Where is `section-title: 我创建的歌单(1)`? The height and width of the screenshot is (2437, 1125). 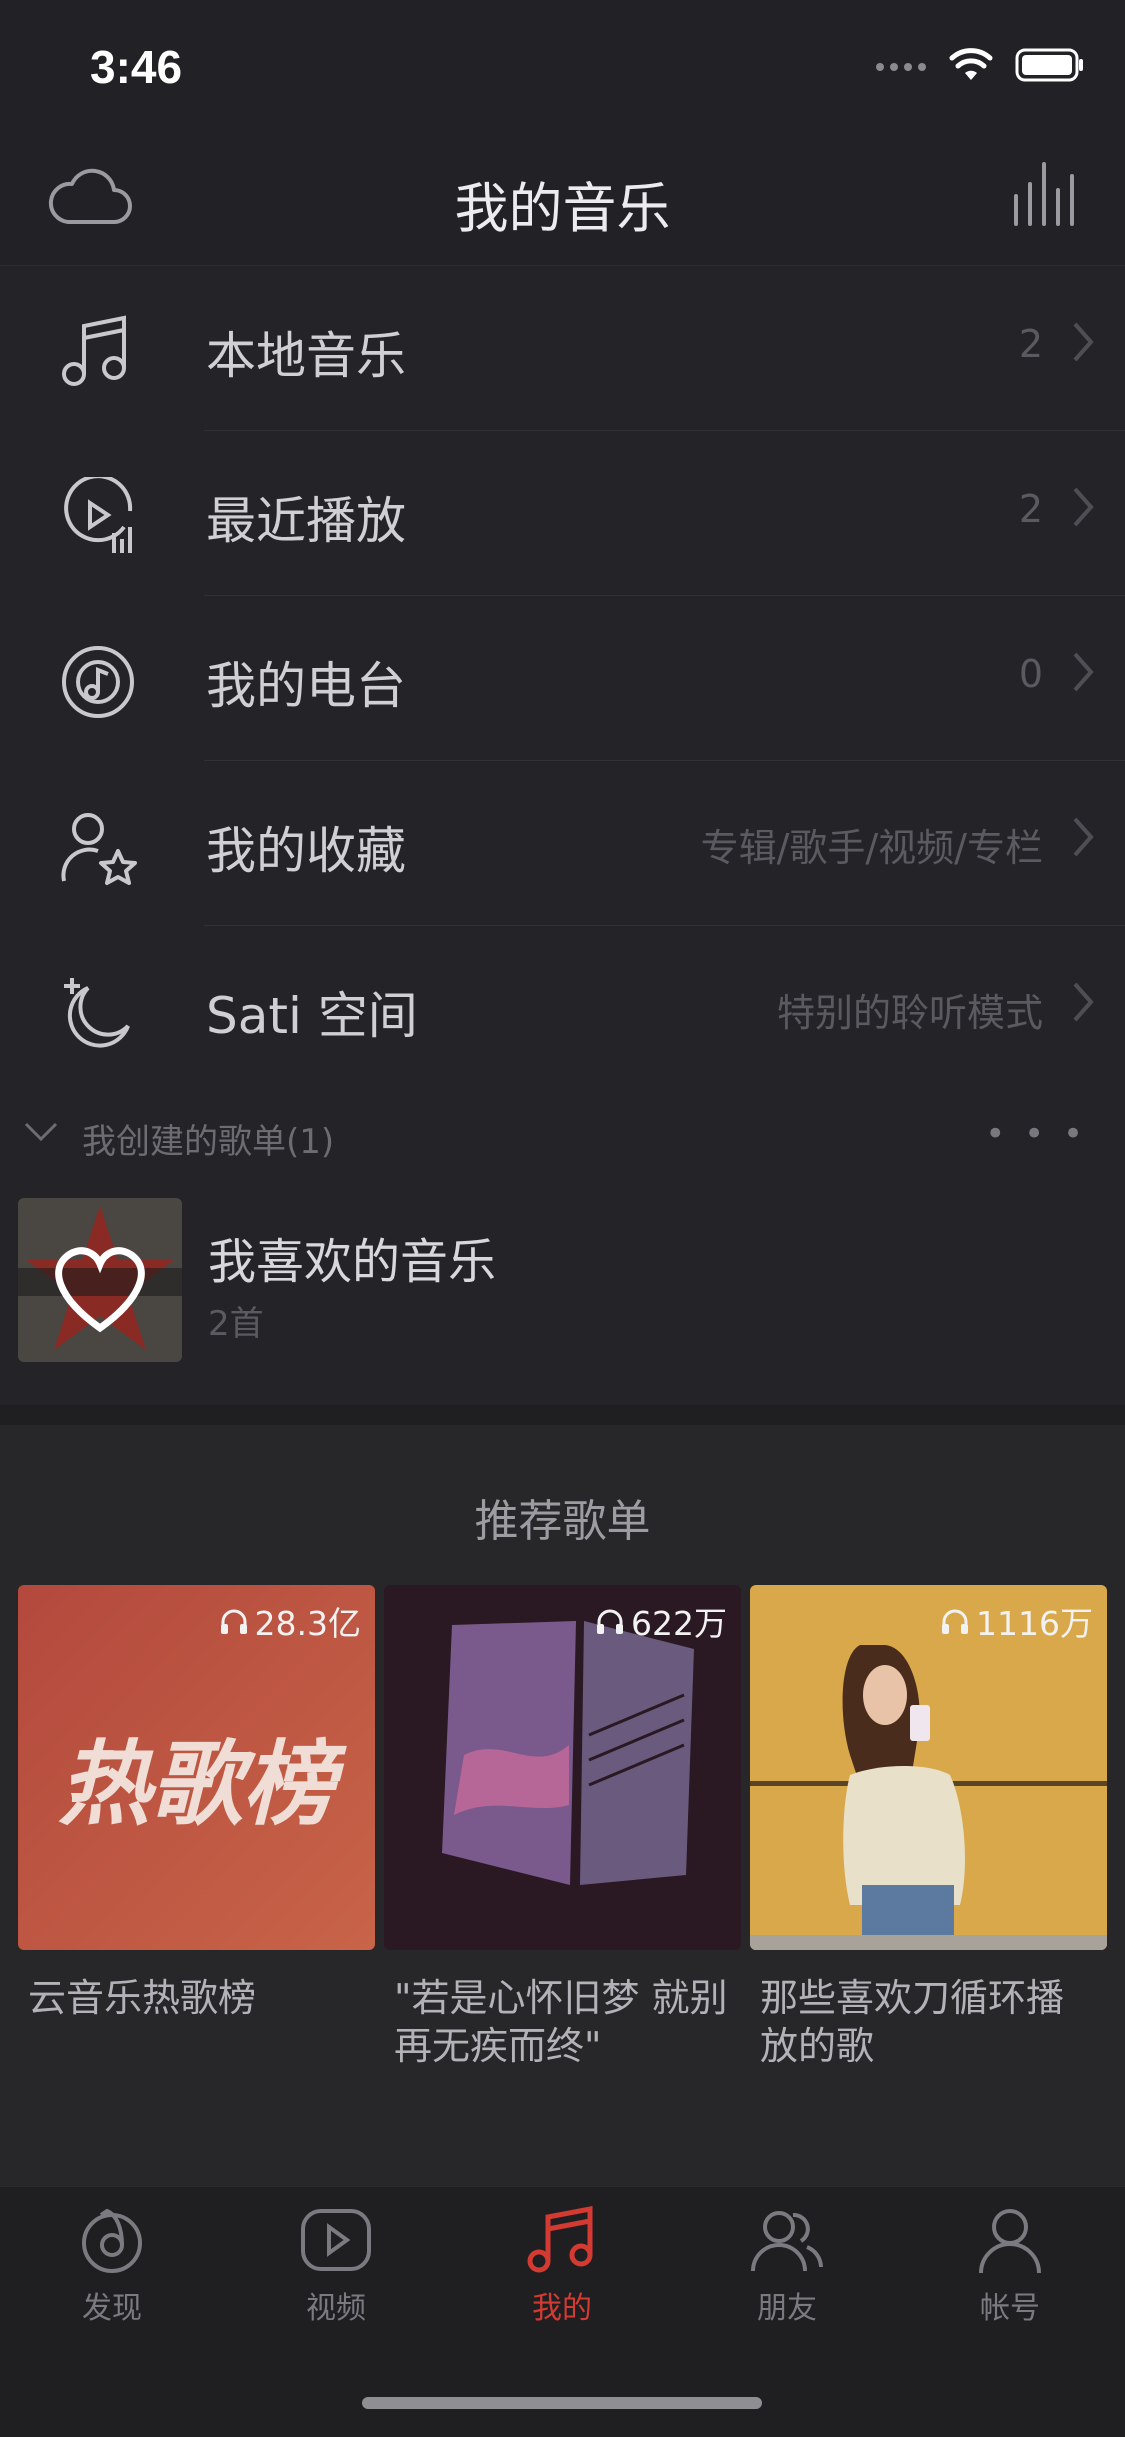
section-title: 我创建的歌单(1) is located at coordinates (208, 1142).